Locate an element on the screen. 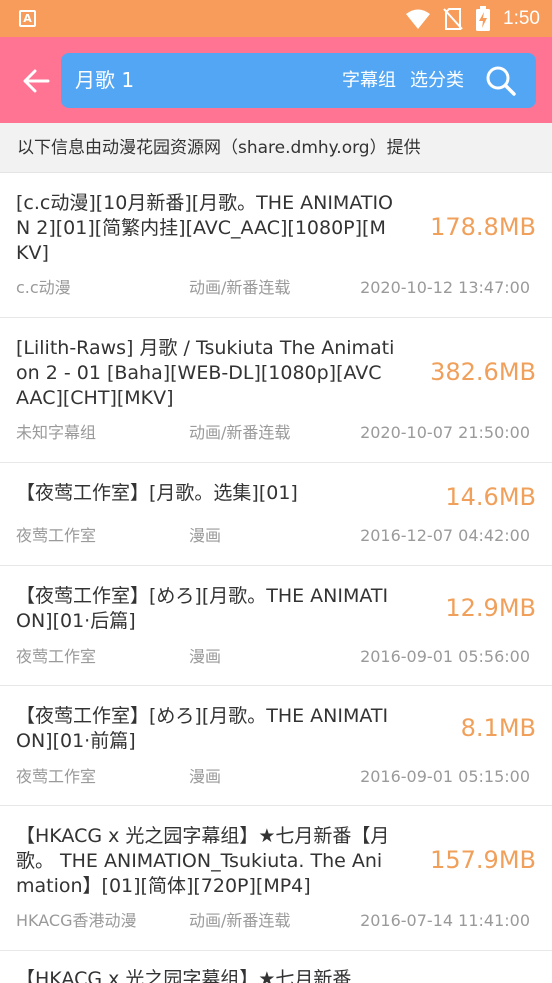 The image size is (552, 983). item-title: 【HKACG x 光之园字幕组】★七月新番 is located at coordinates (184, 975).